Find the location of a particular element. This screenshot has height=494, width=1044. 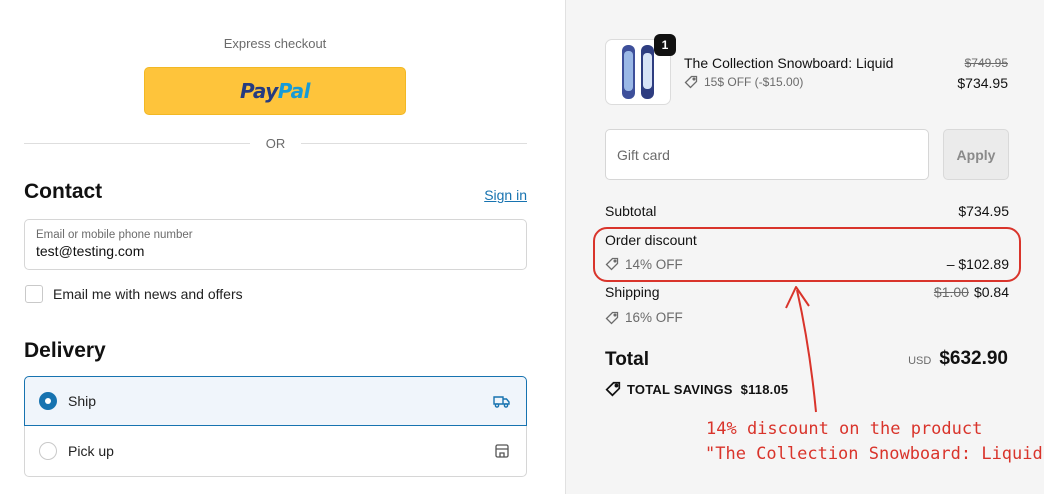

annotation-line-2: "The Collection Snowboard: Liquid" is located at coordinates (874, 454).